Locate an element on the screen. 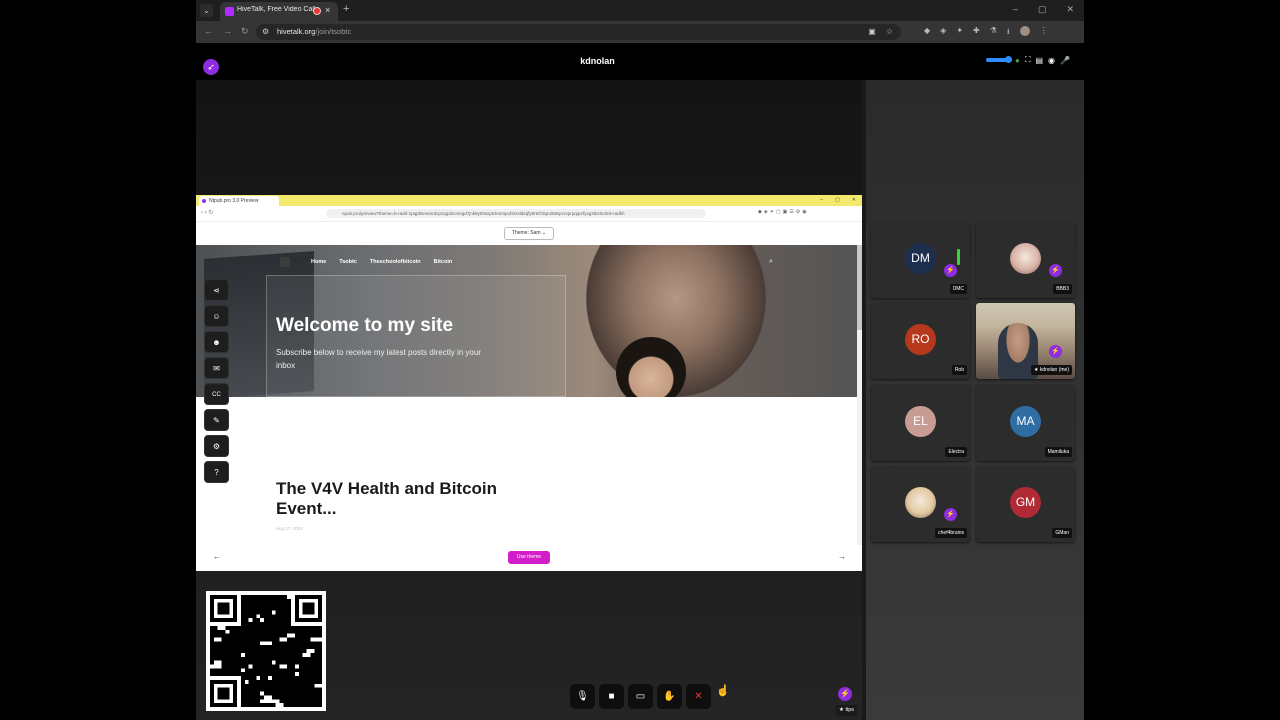  reload-icon: ↻ is located at coordinates (245, 31).